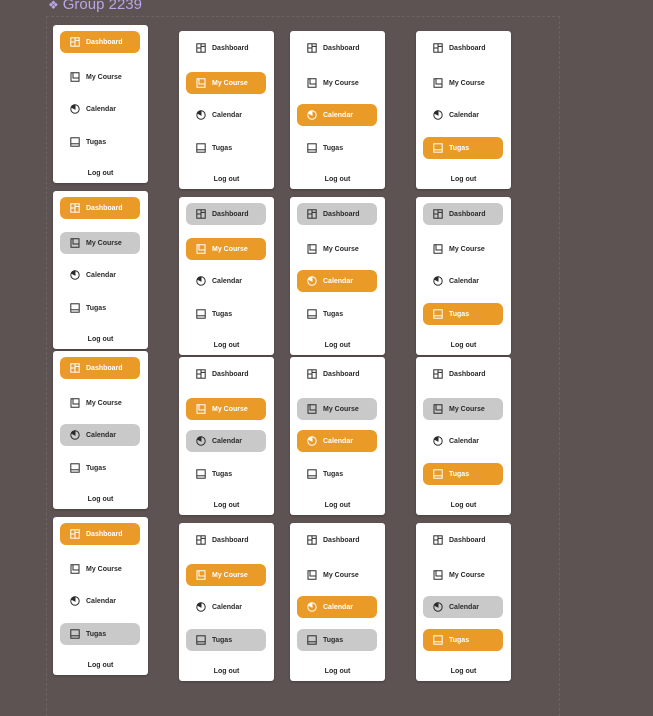 Image resolution: width=653 pixels, height=716 pixels. Describe the element at coordinates (467, 409) in the screenshot. I see `nav-item-label: My Course` at that location.